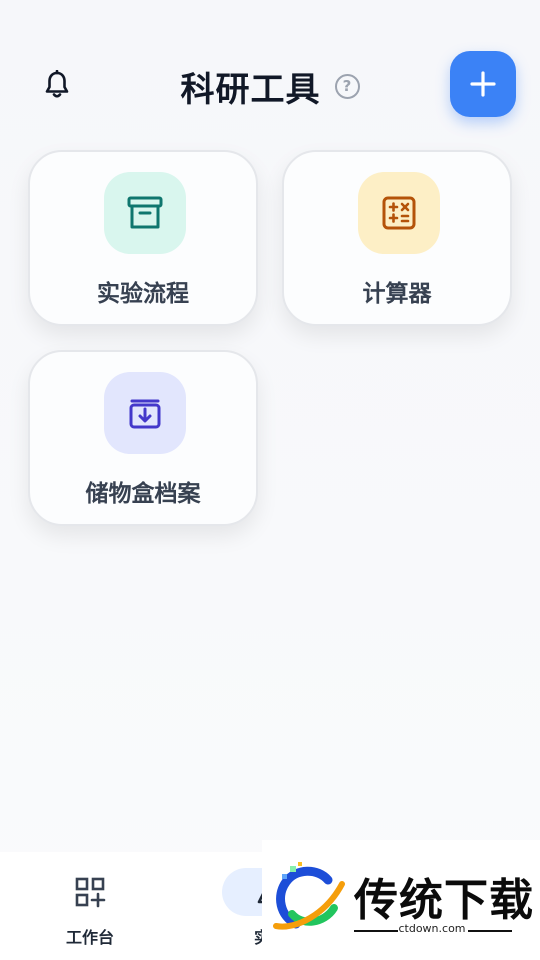 Image resolution: width=540 pixels, height=960 pixels. I want to click on tool-card-calculator: 计算器, so click(397, 238).